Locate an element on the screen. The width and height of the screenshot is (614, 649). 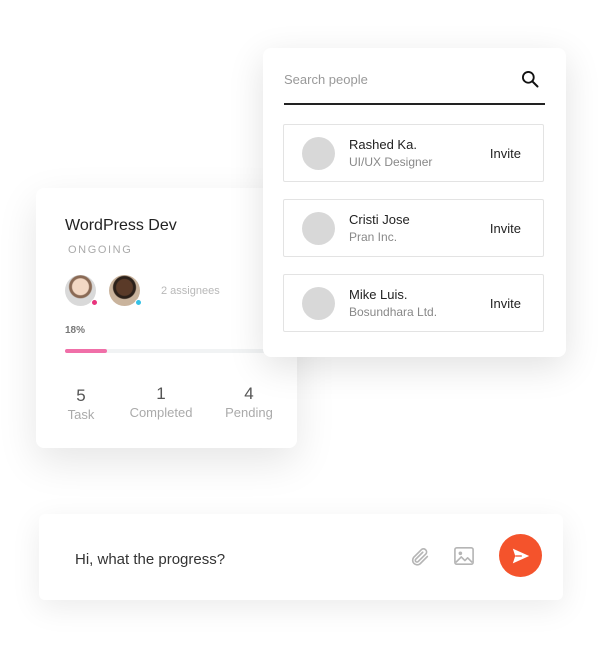
stat-value: 1 is located at coordinates (161, 393).